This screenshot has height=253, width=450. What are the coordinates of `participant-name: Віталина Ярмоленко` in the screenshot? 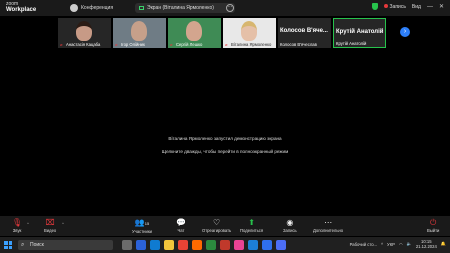 It's located at (251, 44).